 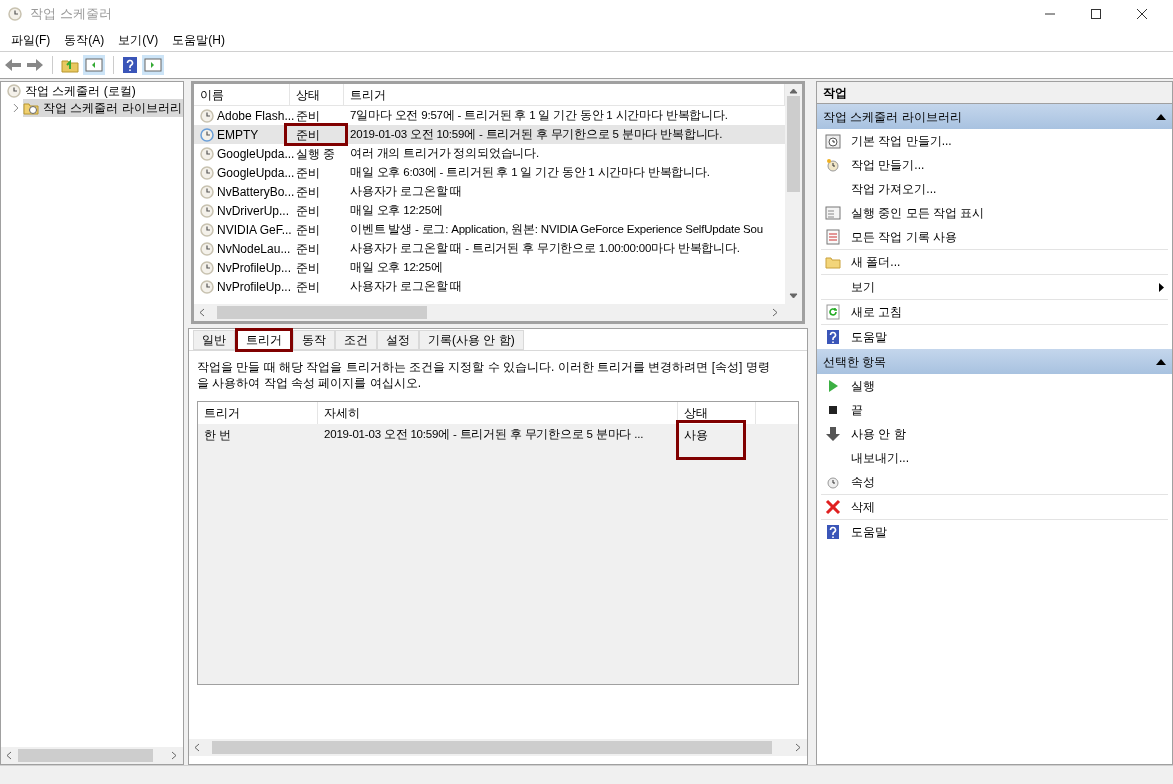 I want to click on menu-item: 동작(A), so click(x=84, y=39).